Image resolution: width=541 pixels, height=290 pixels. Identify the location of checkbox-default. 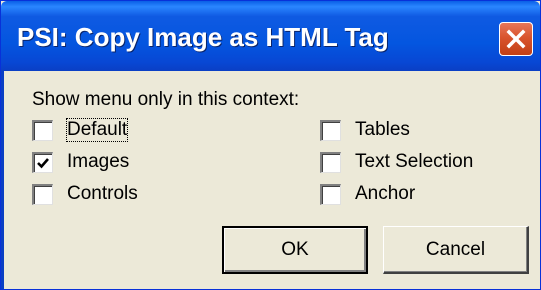
(42, 130).